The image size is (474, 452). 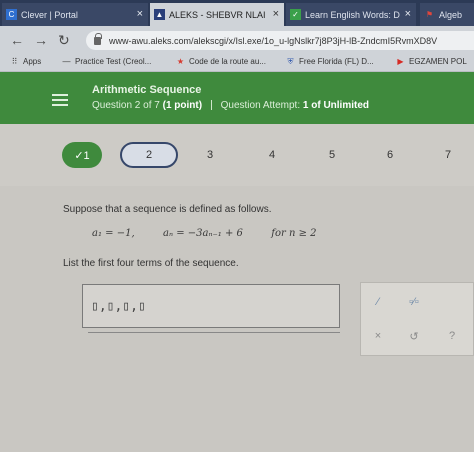 I want to click on formula-condition: for n ≥ 2, so click(x=294, y=233).